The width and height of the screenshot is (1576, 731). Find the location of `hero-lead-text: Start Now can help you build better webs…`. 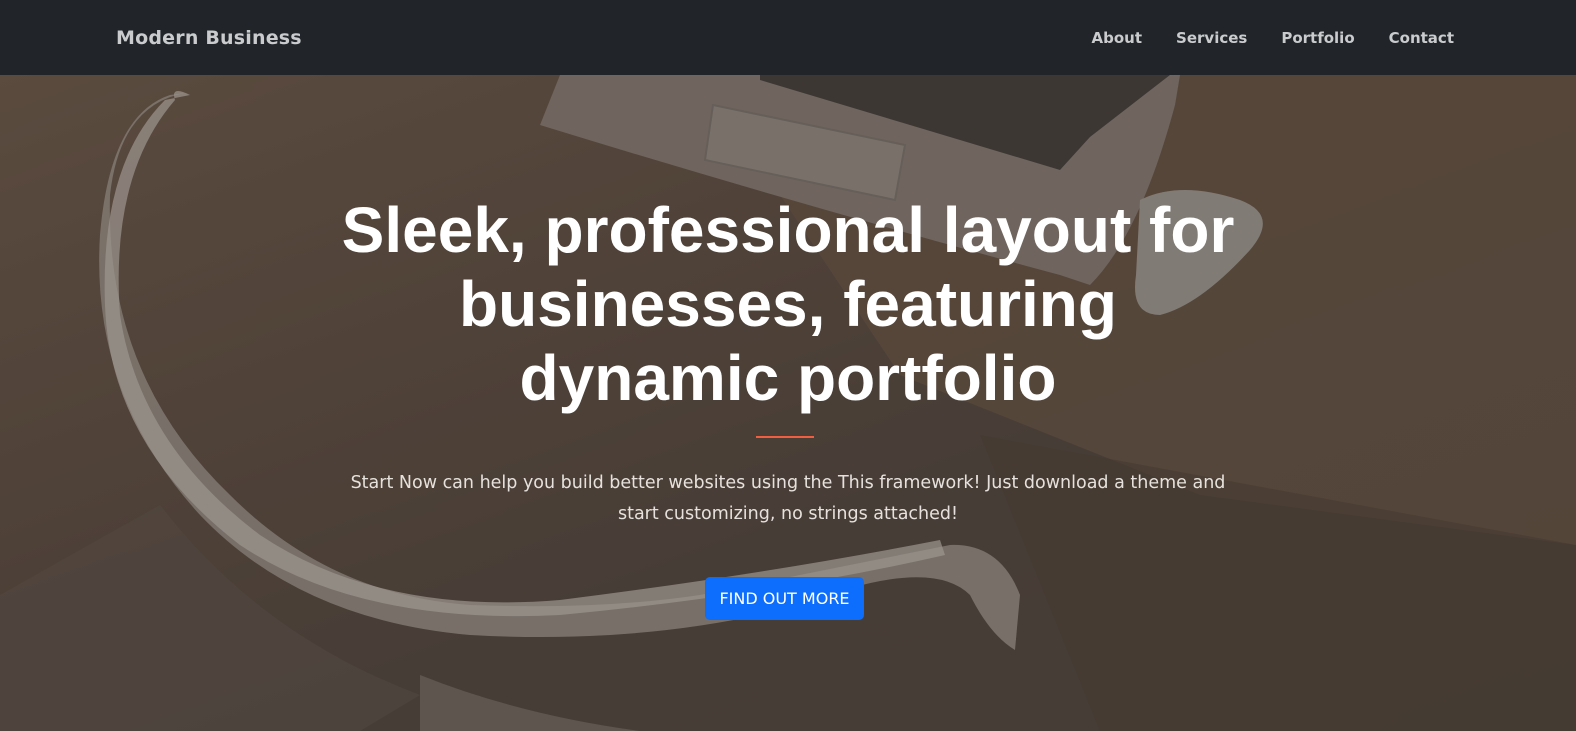

hero-lead-text: Start Now can help you build better webs… is located at coordinates (788, 498).